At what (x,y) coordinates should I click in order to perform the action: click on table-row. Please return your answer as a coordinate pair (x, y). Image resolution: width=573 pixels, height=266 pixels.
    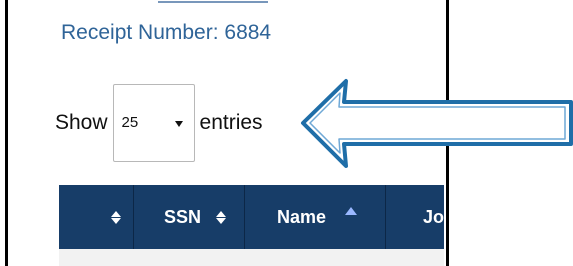
    Looking at the image, I should click on (251, 257).